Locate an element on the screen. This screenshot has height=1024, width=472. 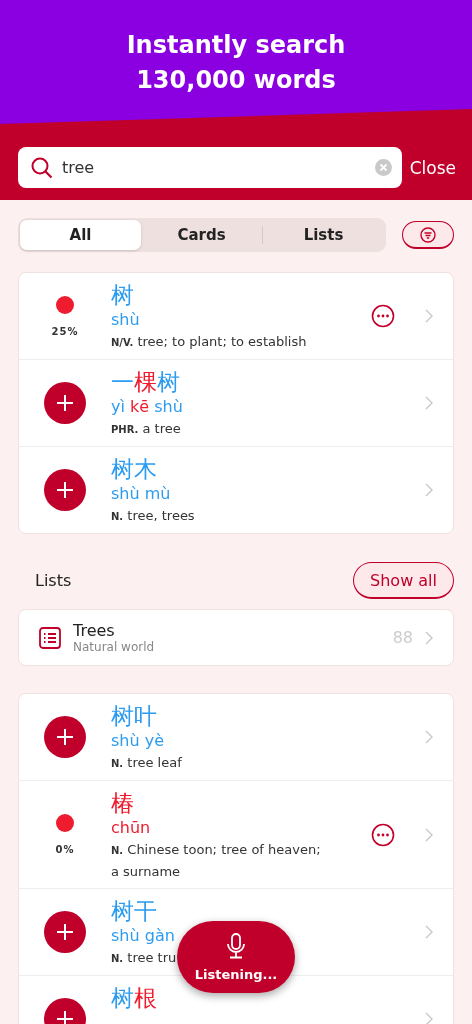
definition-text: N. tree, trees is located at coordinates (153, 516).